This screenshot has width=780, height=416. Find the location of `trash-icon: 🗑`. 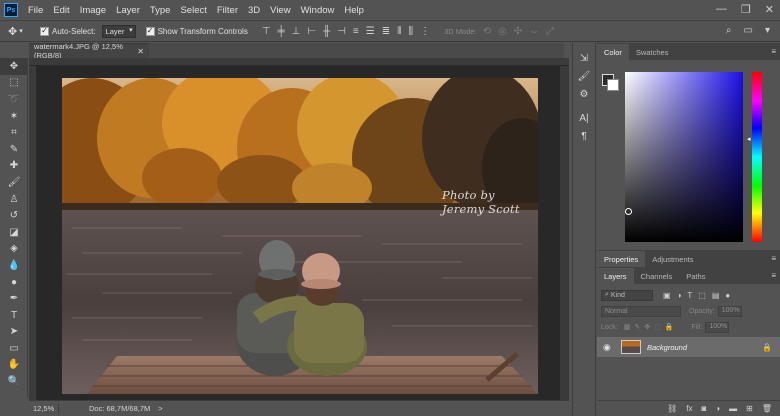

trash-icon: 🗑 is located at coordinates (767, 408).